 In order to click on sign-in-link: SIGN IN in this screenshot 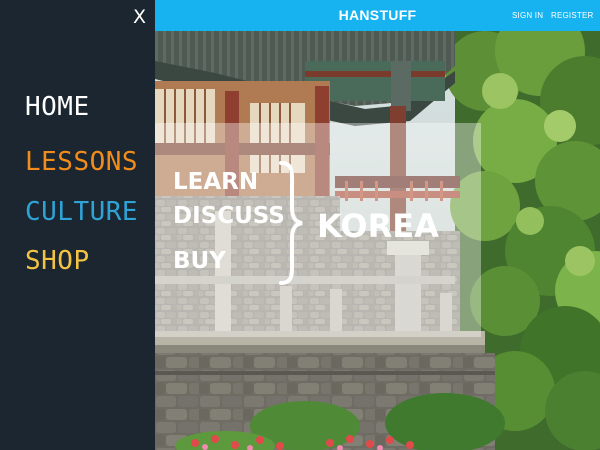, I will do `click(527, 15)`.